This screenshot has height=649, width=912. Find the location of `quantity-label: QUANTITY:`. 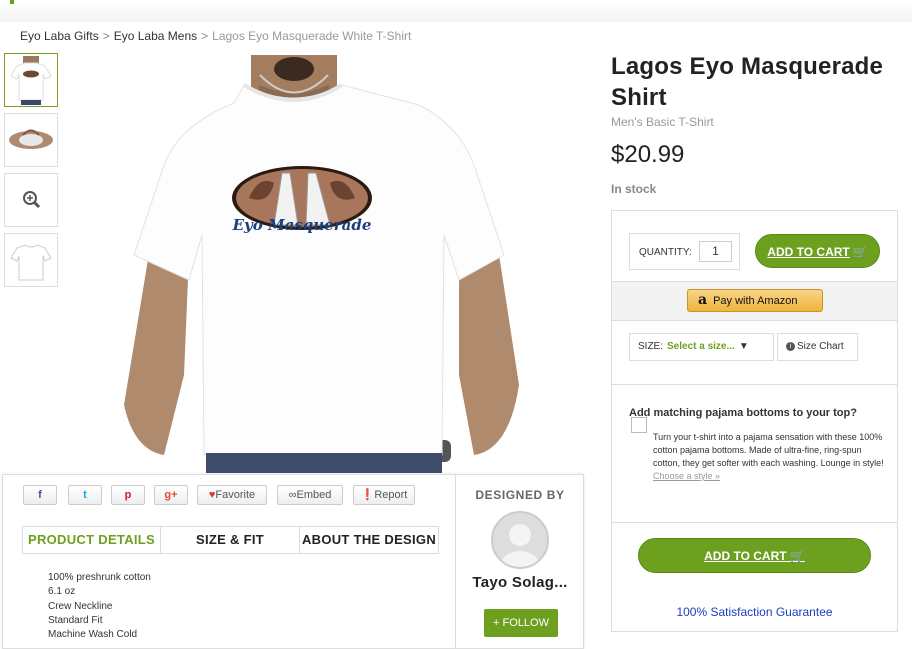

quantity-label: QUANTITY: is located at coordinates (665, 252).